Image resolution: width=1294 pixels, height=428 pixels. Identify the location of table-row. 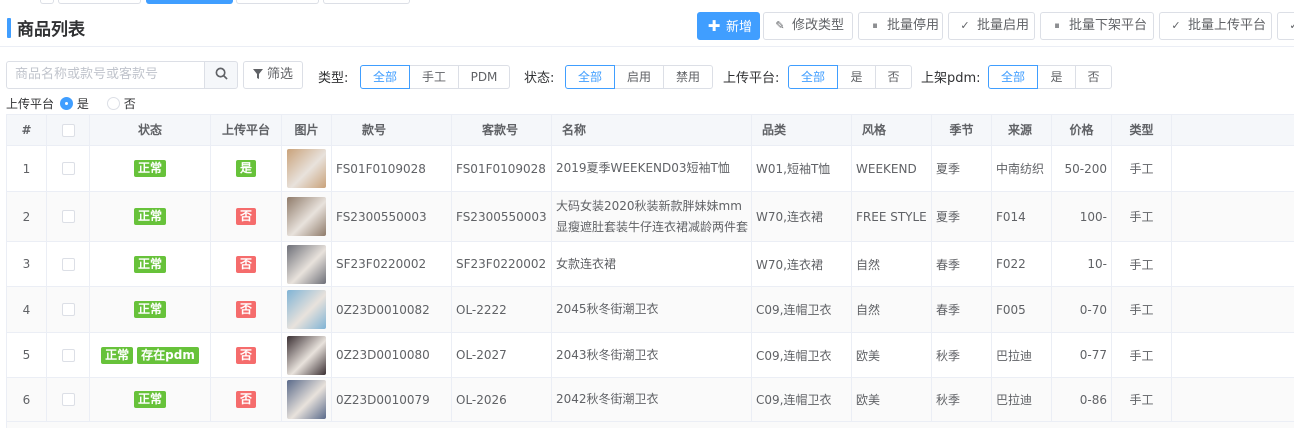
(650, 425).